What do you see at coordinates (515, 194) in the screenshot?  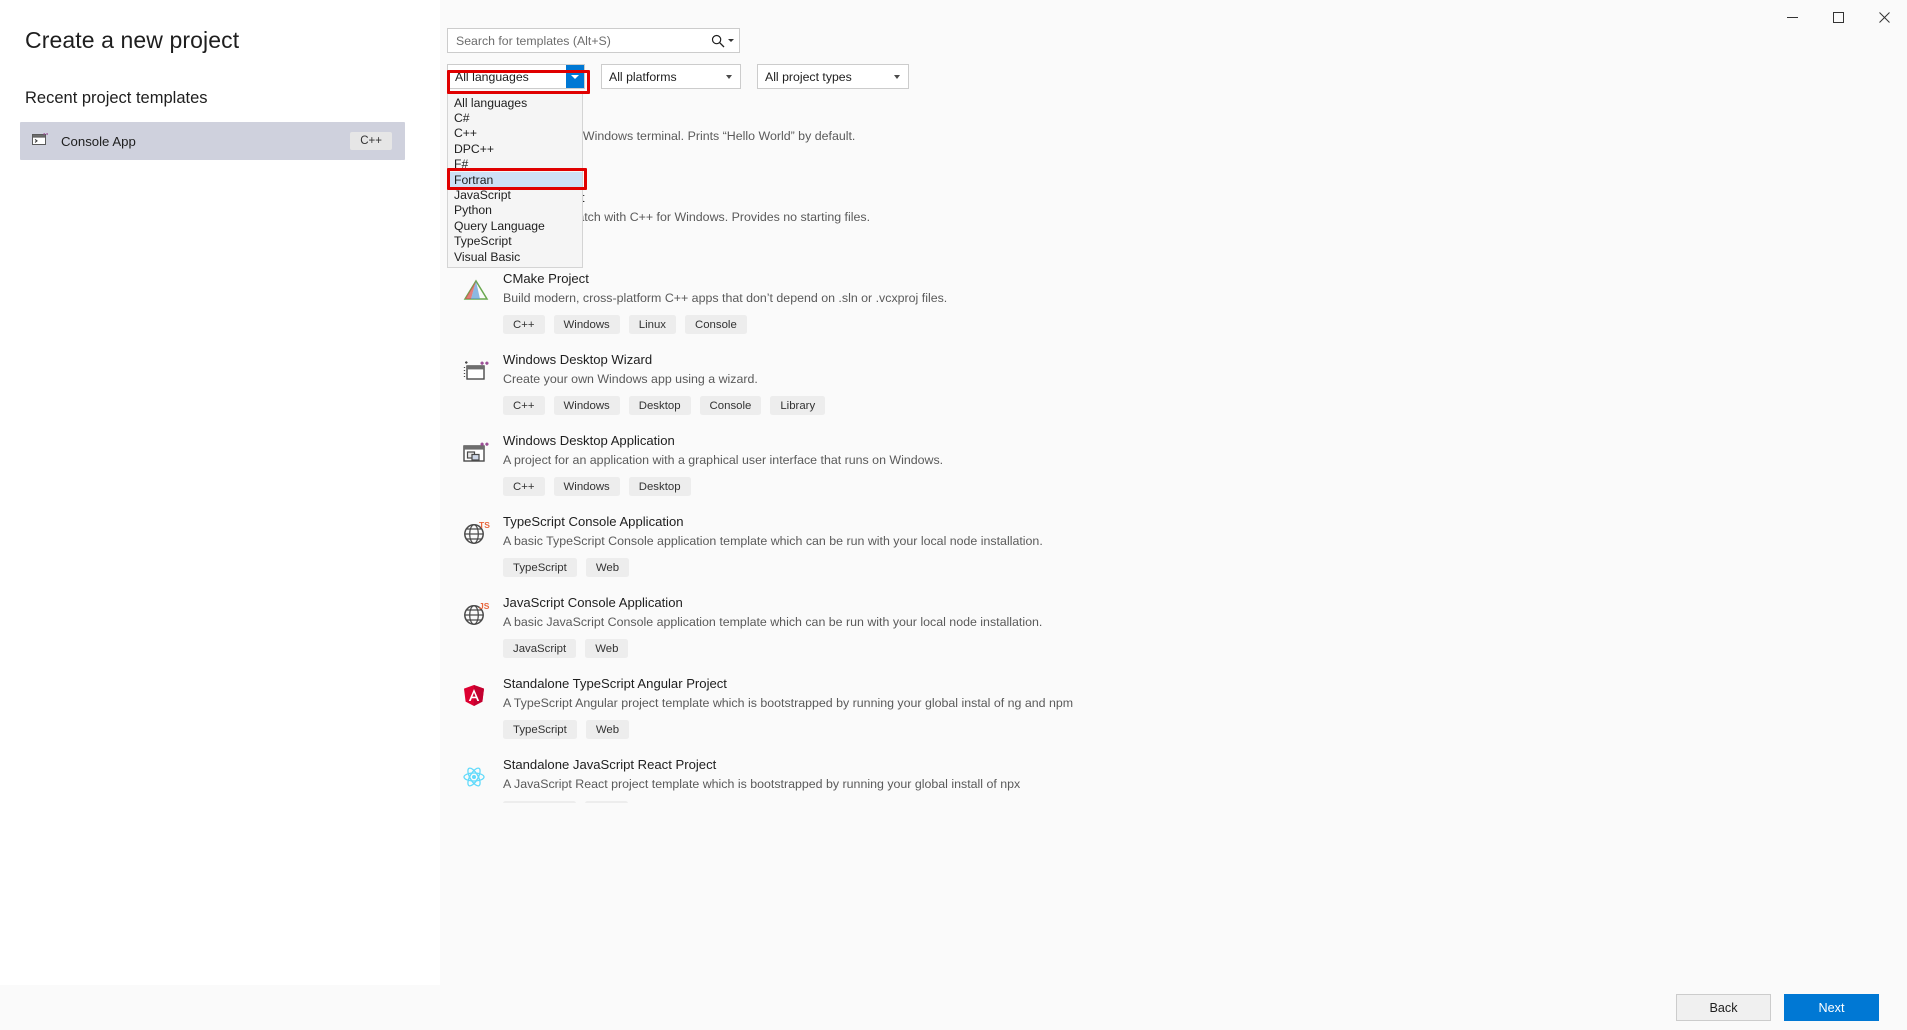 I see `language-option-javascript: JavaScript` at bounding box center [515, 194].